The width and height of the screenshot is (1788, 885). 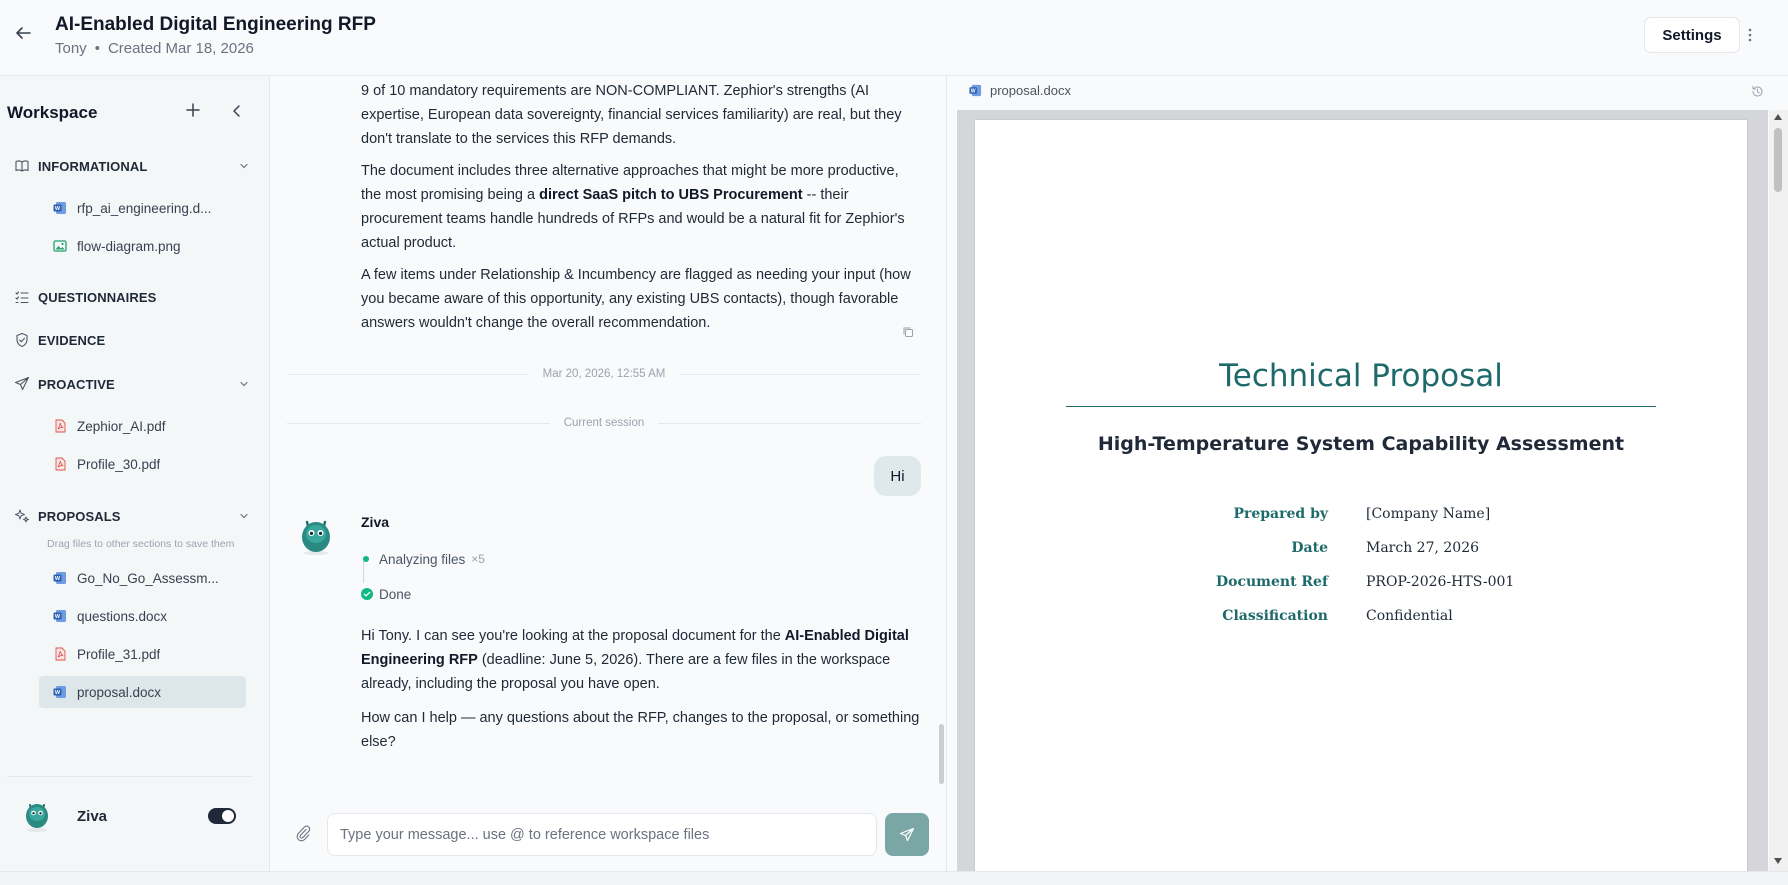 I want to click on status-text: Done, so click(x=395, y=594).